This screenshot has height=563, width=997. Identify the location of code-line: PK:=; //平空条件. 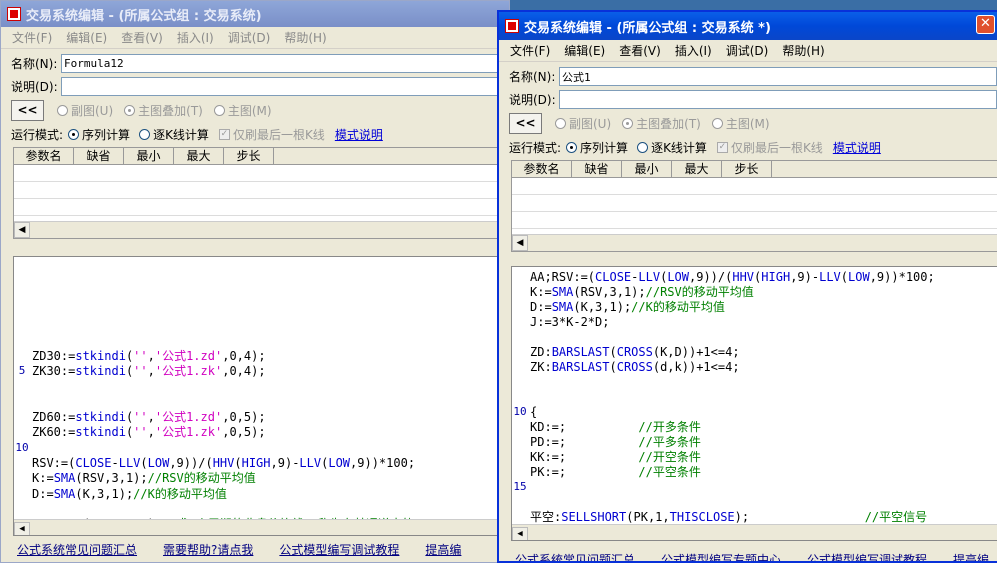
(615, 472).